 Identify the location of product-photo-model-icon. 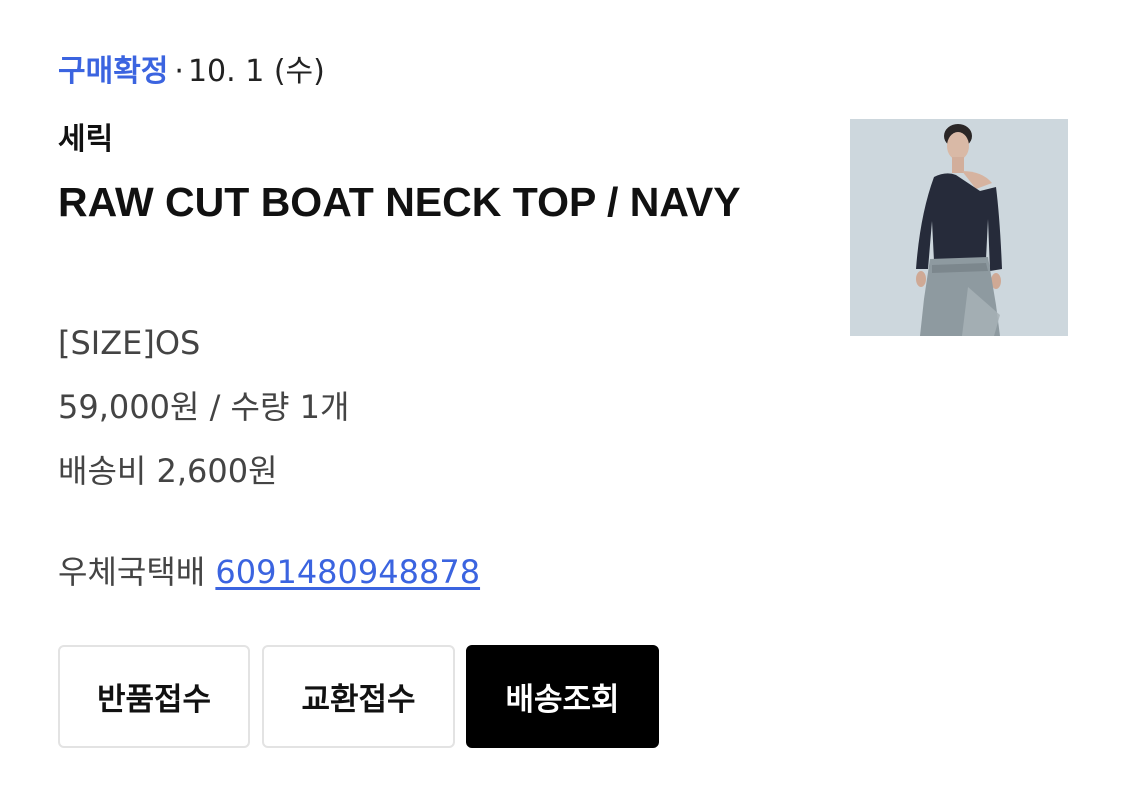
(959, 227).